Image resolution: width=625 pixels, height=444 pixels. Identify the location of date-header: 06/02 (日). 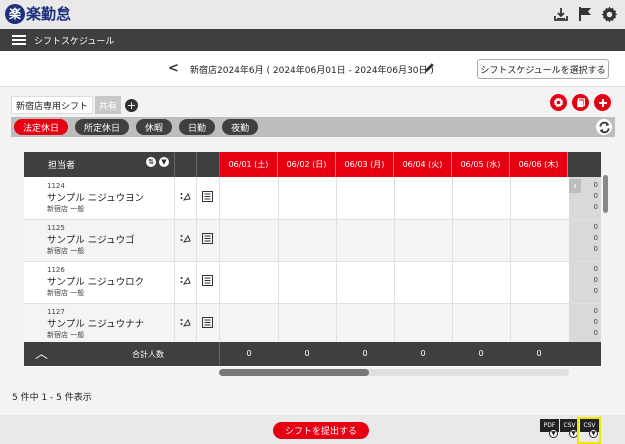
(307, 164).